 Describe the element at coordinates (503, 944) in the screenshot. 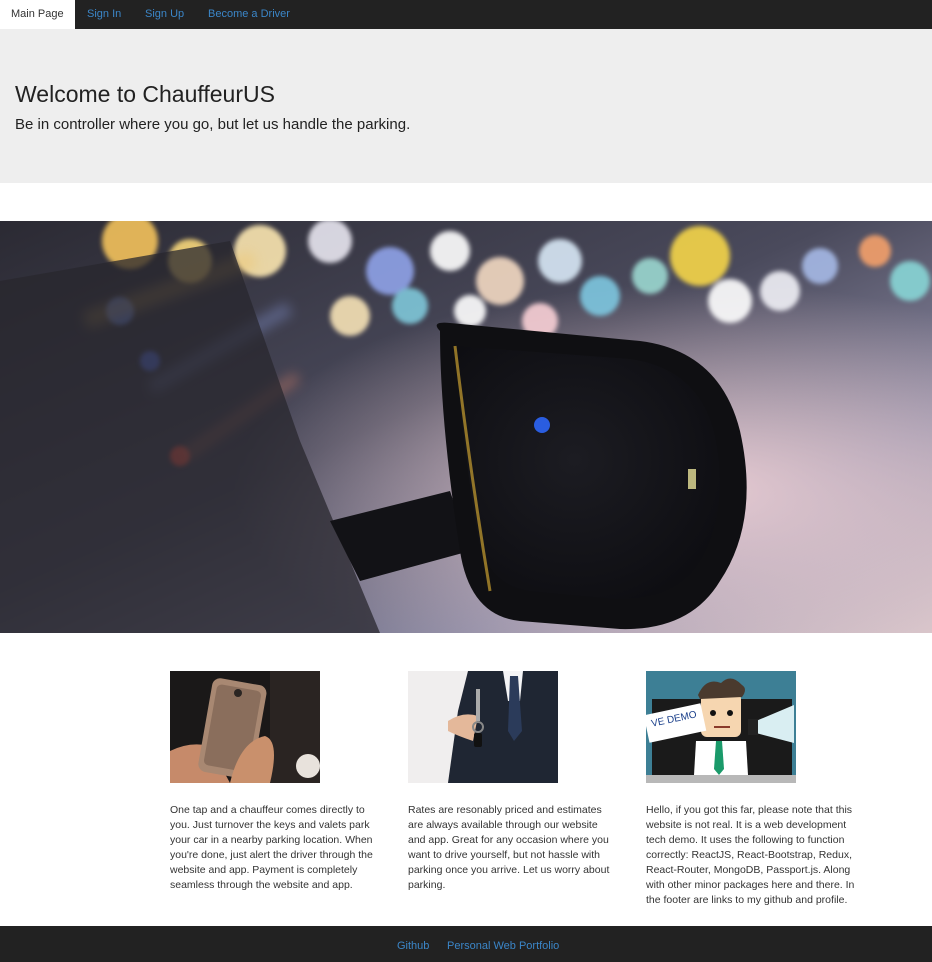

I see `footer-portfolio-link: Personal Web Portfolio` at that location.